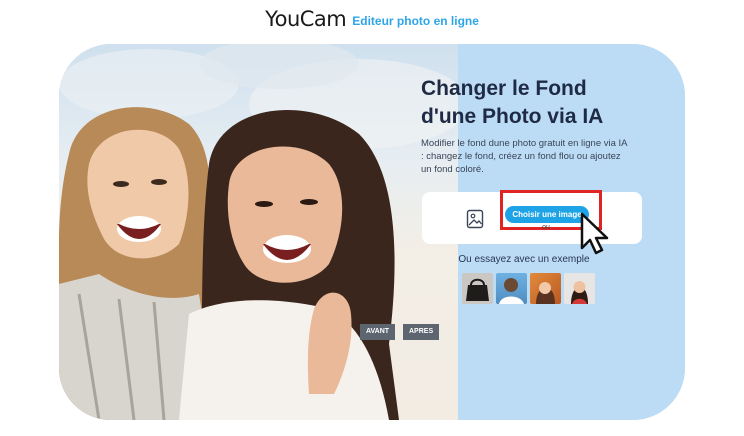 Image resolution: width=744 pixels, height=436 pixels. I want to click on page-title: Changer le Fond d'une Photo via IA, so click(512, 102).